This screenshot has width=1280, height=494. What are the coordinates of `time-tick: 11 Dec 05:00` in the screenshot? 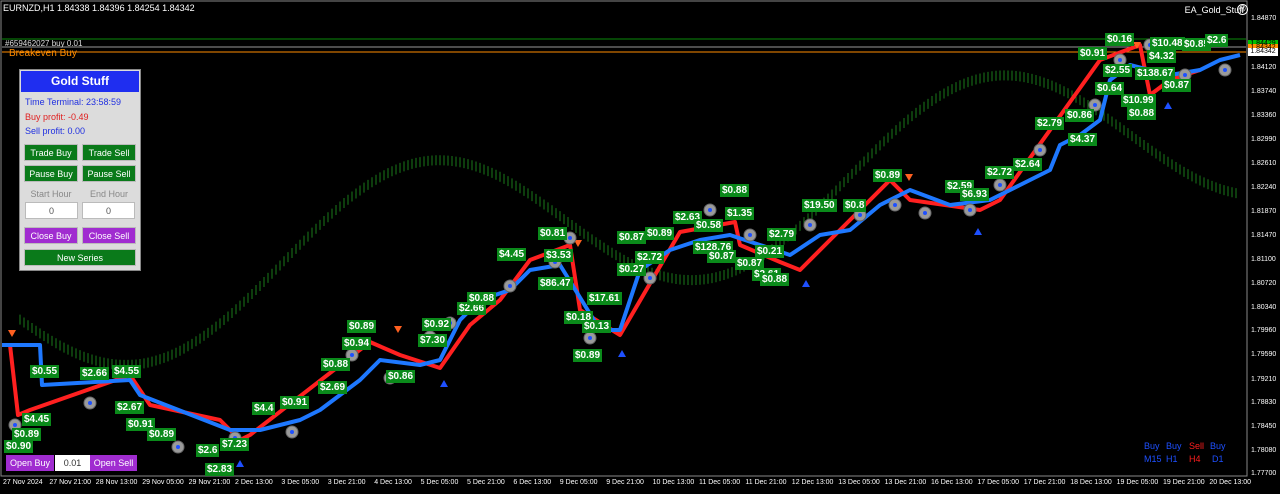 It's located at (720, 482).